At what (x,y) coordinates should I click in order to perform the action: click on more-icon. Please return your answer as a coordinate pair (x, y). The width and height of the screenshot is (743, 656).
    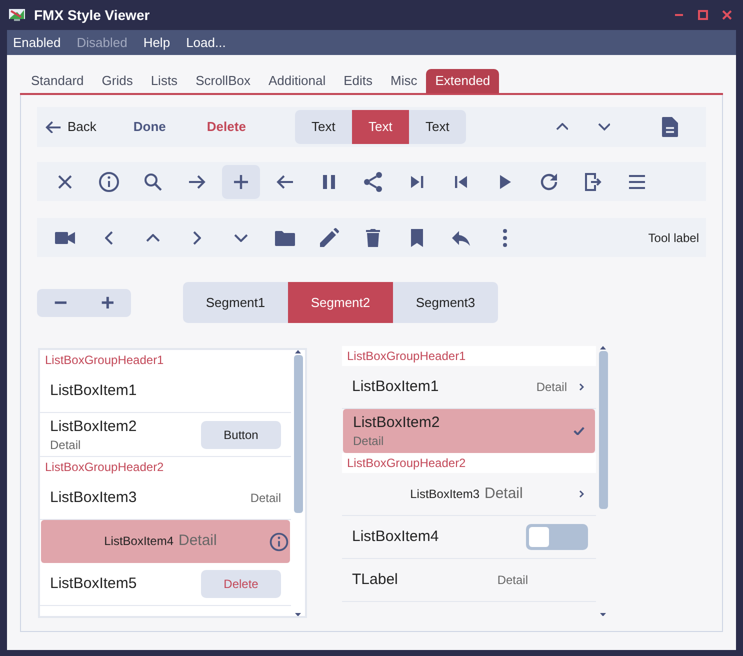
    Looking at the image, I should click on (505, 238).